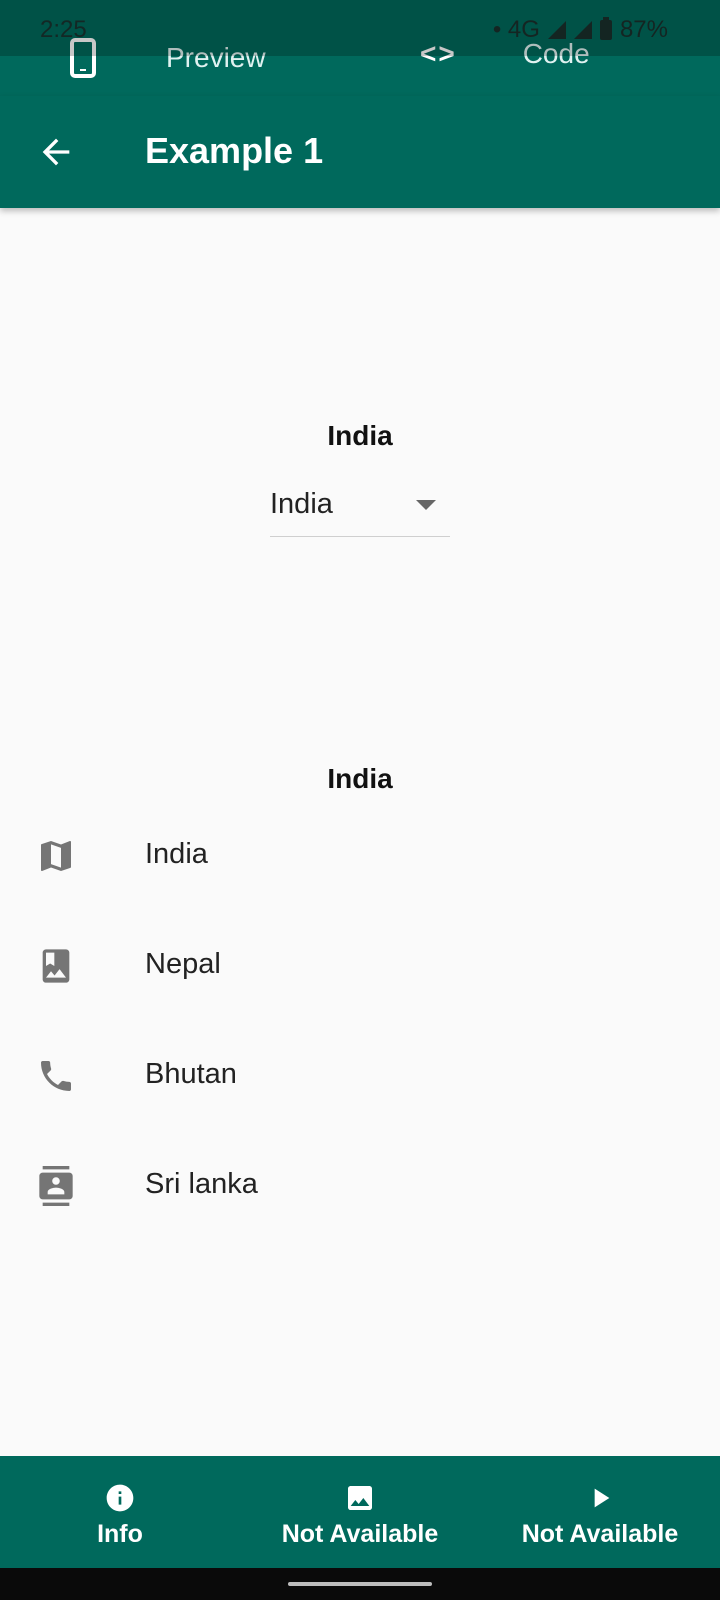  What do you see at coordinates (602, 1498) in the screenshot?
I see `play-icon` at bounding box center [602, 1498].